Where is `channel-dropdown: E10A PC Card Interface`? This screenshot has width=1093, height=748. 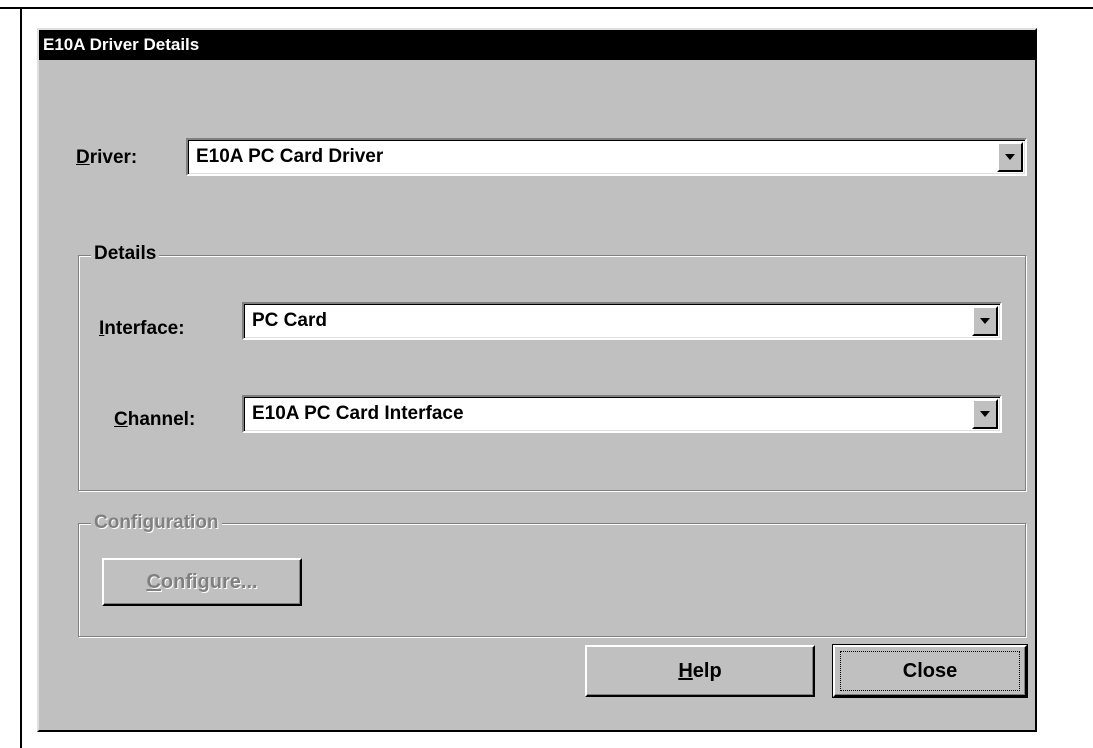 channel-dropdown: E10A PC Card Interface is located at coordinates (622, 414).